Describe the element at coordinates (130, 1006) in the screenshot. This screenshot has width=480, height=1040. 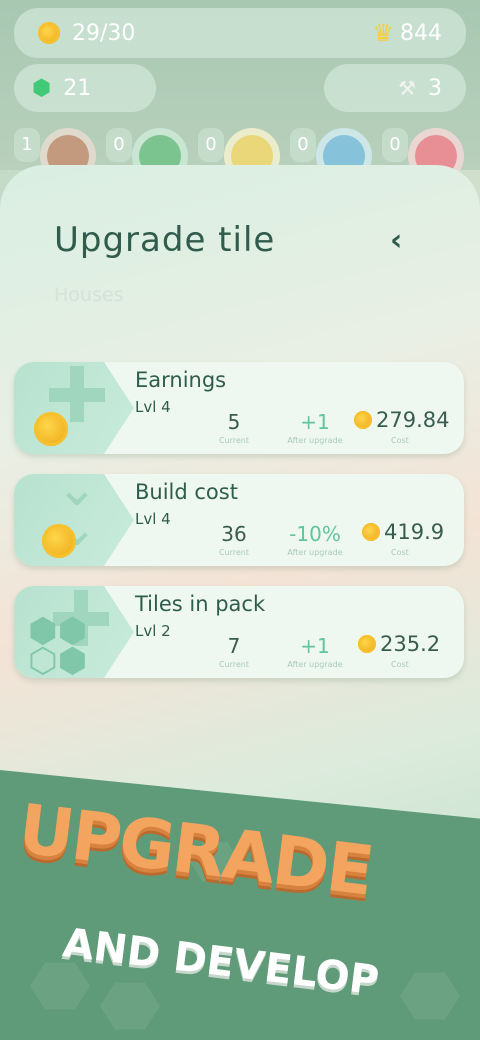
I see `hexagon-decoration` at that location.